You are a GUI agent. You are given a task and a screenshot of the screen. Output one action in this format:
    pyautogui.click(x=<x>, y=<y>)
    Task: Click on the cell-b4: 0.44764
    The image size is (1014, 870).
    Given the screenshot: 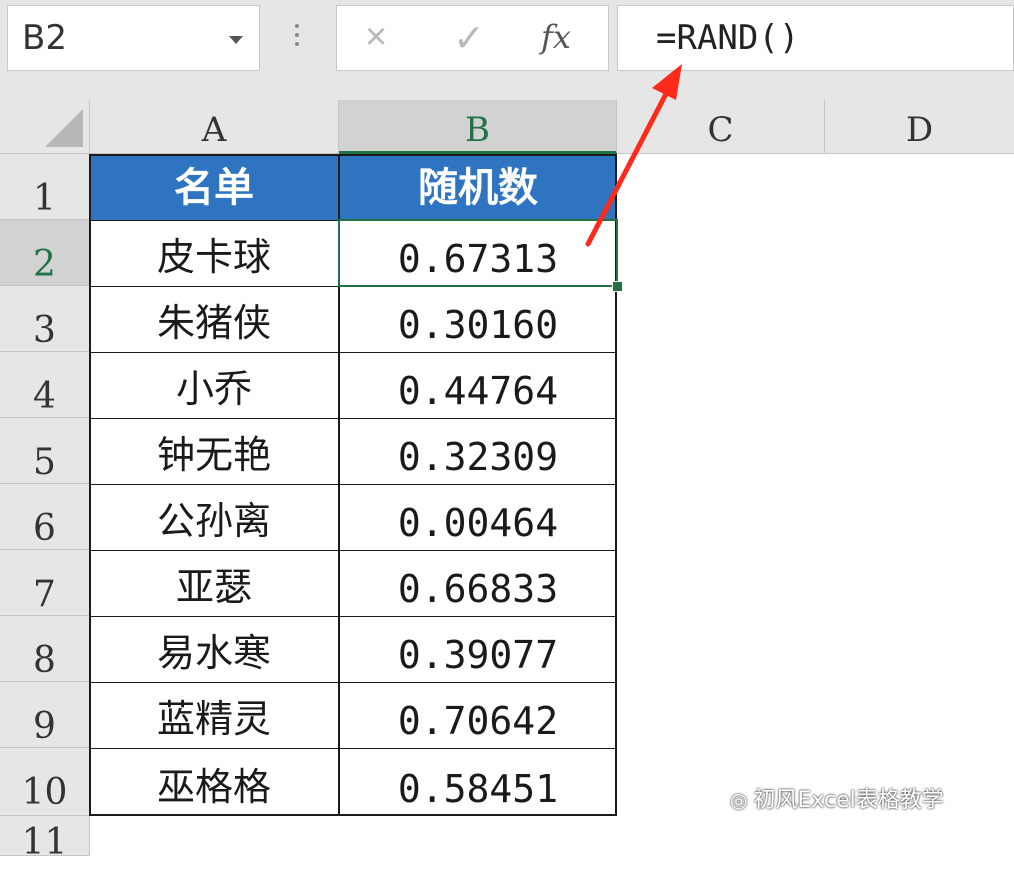 What is the action you would take?
    pyautogui.click(x=478, y=385)
    